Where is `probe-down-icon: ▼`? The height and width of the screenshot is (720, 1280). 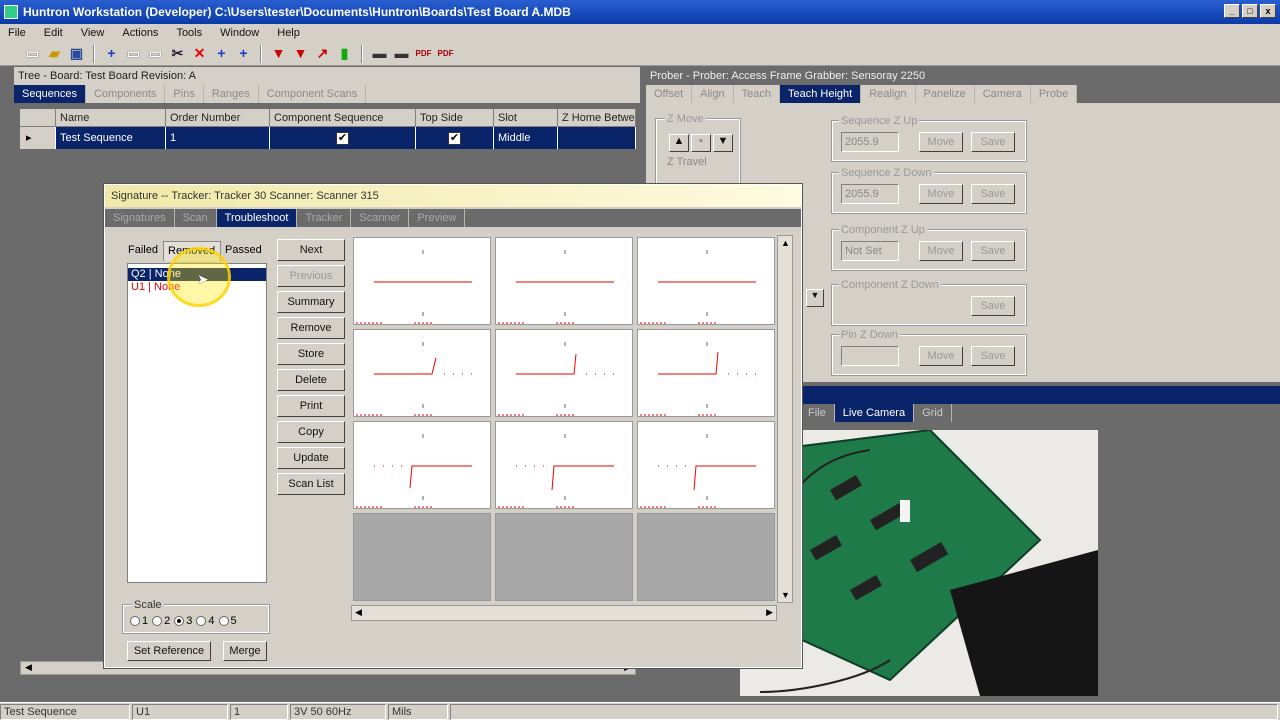
probe-down-icon: ▼ is located at coordinates (278, 53).